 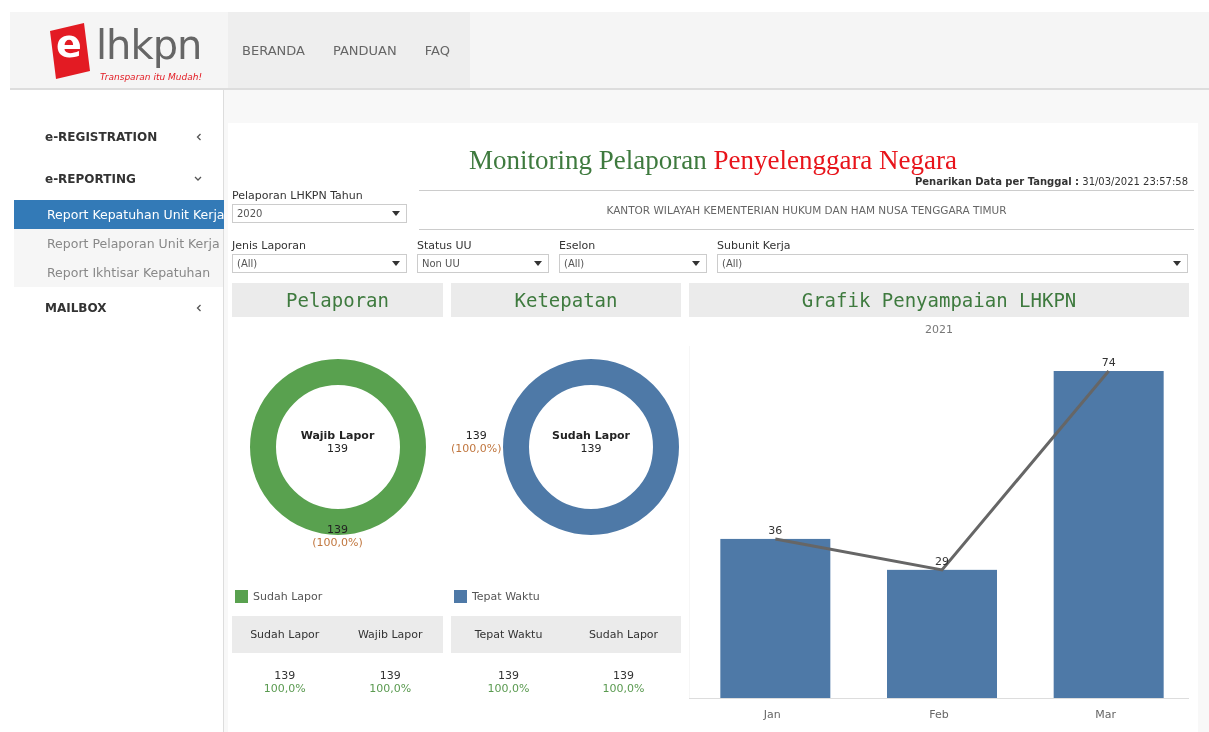 I want to click on filter-label: Subunit Kerja, so click(x=754, y=246).